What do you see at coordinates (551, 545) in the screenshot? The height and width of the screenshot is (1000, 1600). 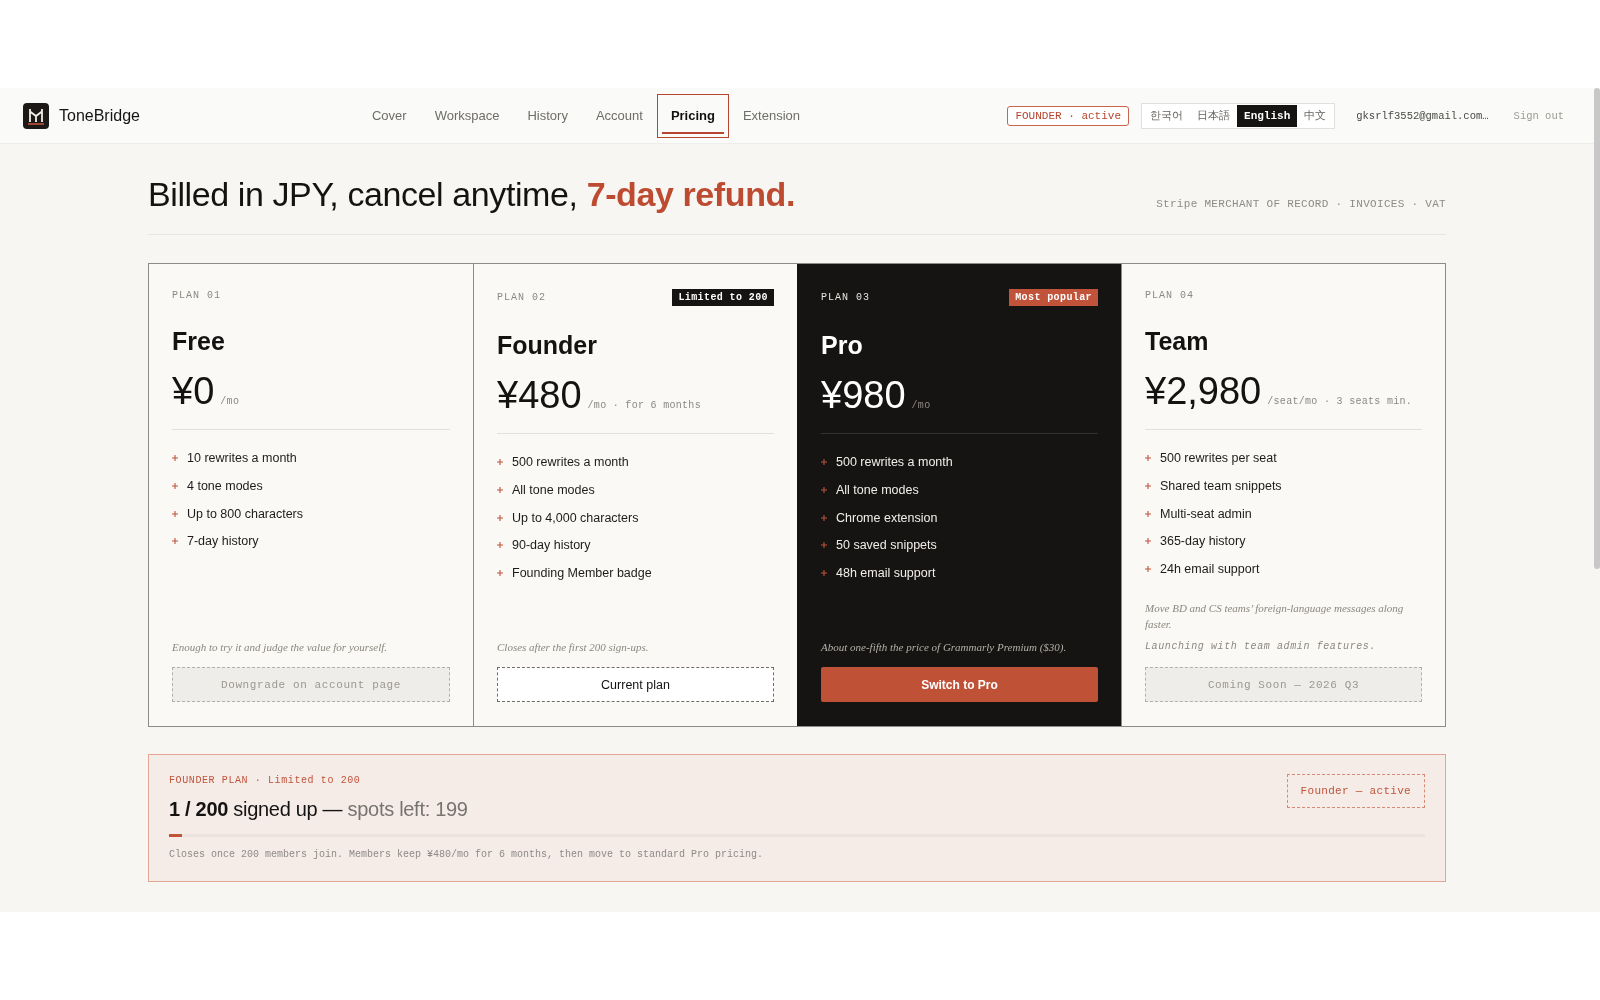 I see `feature-text: 90-day history` at bounding box center [551, 545].